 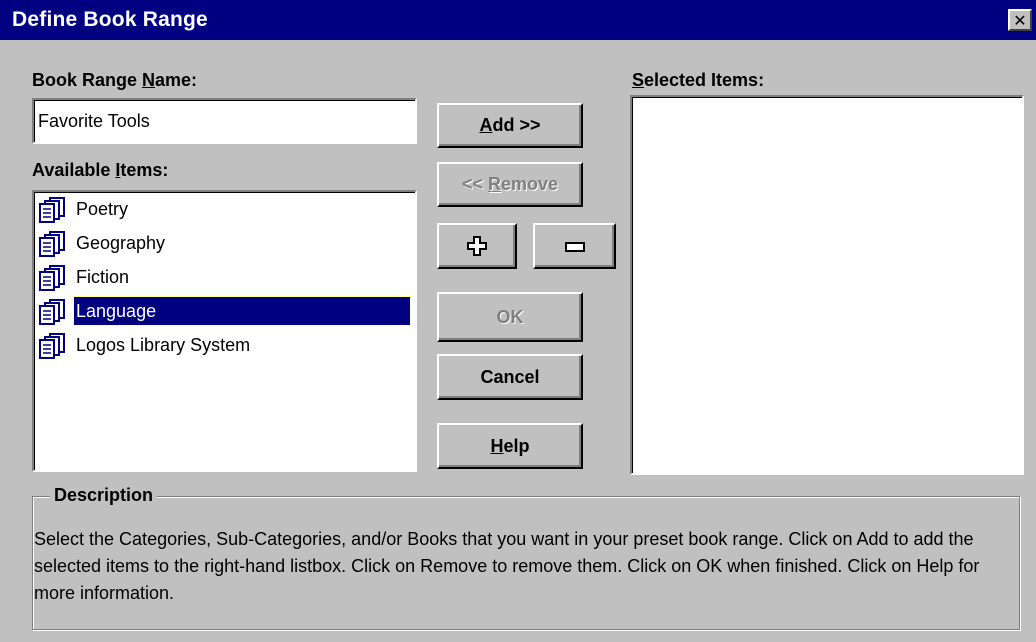 I want to click on expand-button, so click(x=477, y=246).